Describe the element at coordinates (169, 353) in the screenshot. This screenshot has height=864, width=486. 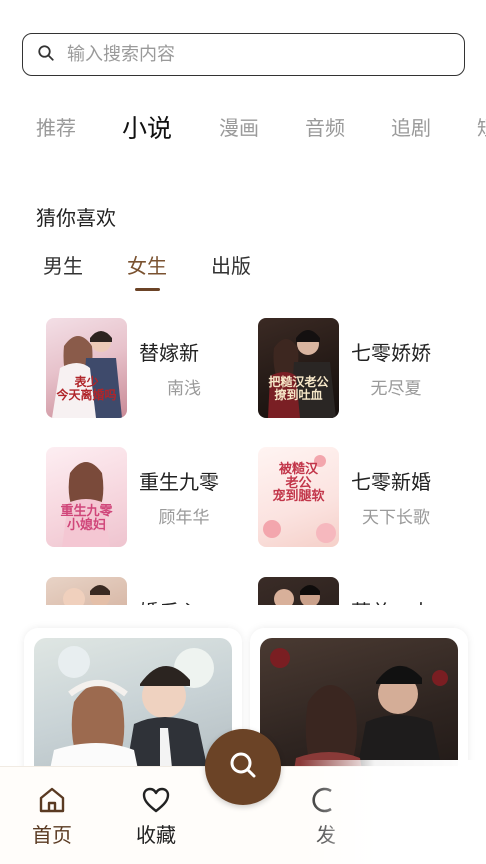
I see `book-title: 替嫁新` at that location.